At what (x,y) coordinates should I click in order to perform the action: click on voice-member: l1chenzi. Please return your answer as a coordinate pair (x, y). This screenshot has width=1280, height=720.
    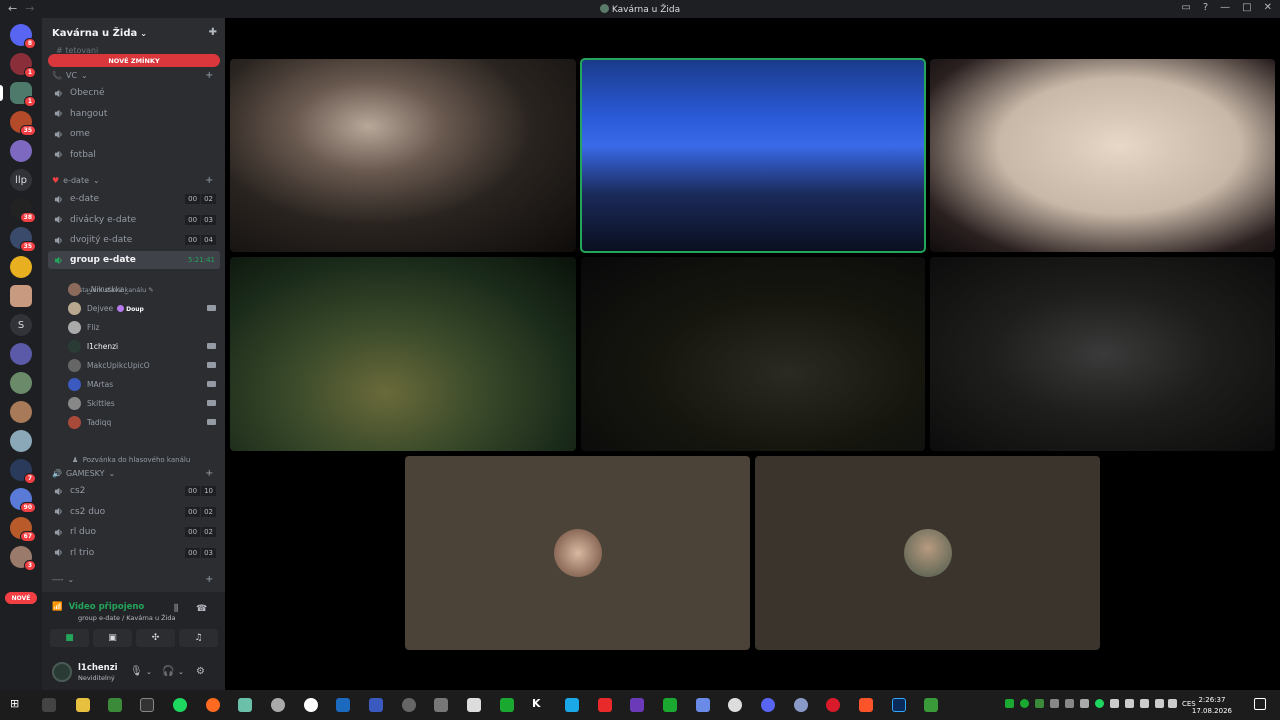
    Looking at the image, I should click on (144, 346).